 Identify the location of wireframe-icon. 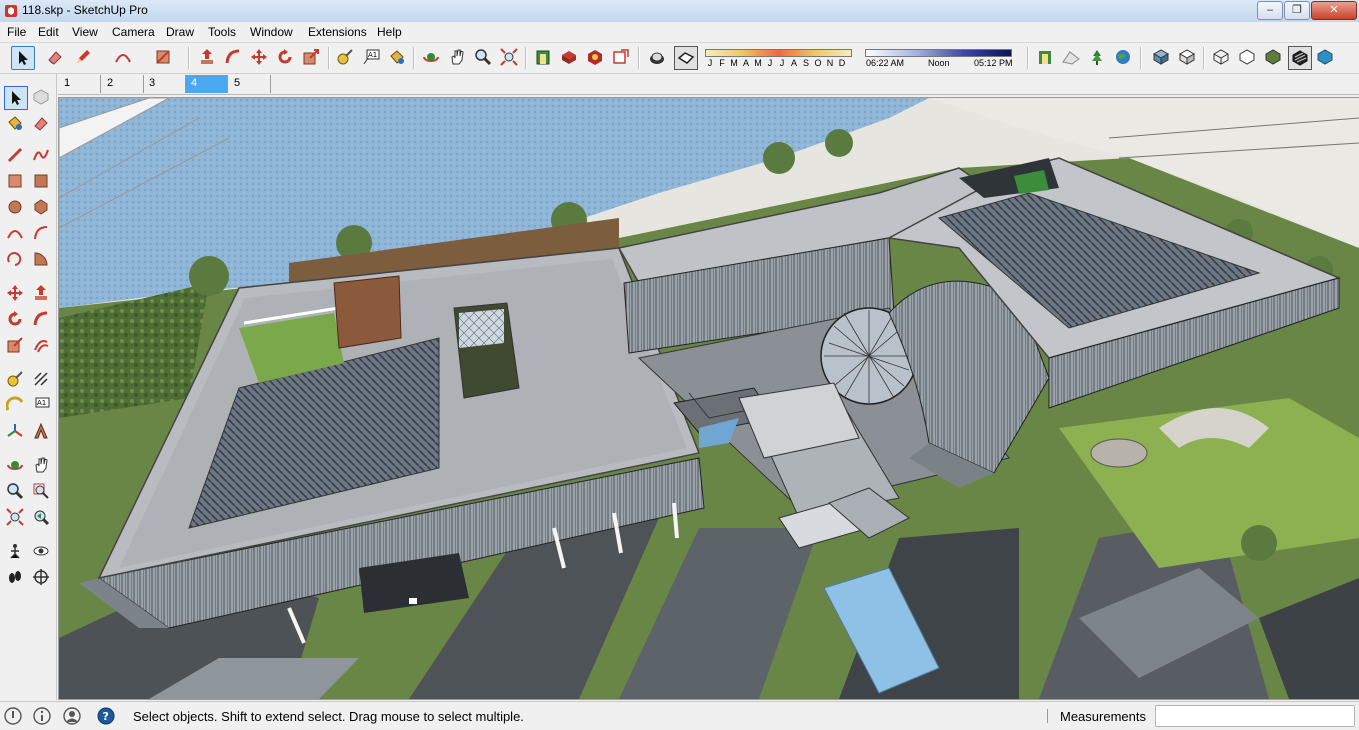
(1247, 57).